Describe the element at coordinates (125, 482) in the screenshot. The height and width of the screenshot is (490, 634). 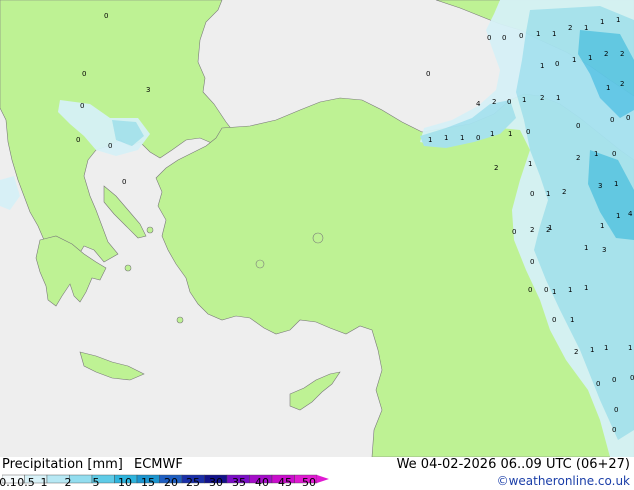
I see `scale-label: 10` at that location.